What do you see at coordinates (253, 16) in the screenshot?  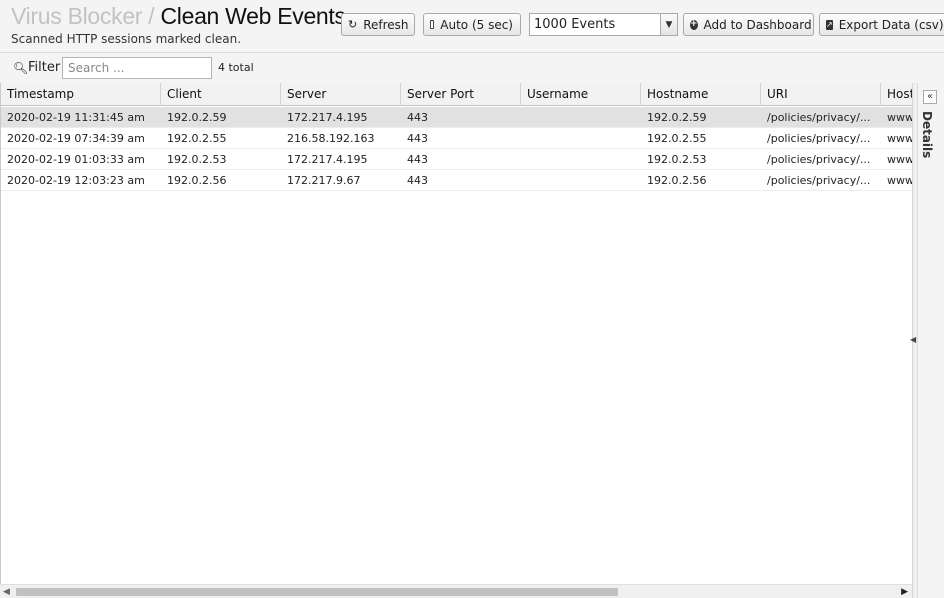 I see `page-title-current: Clean Web Events` at bounding box center [253, 16].